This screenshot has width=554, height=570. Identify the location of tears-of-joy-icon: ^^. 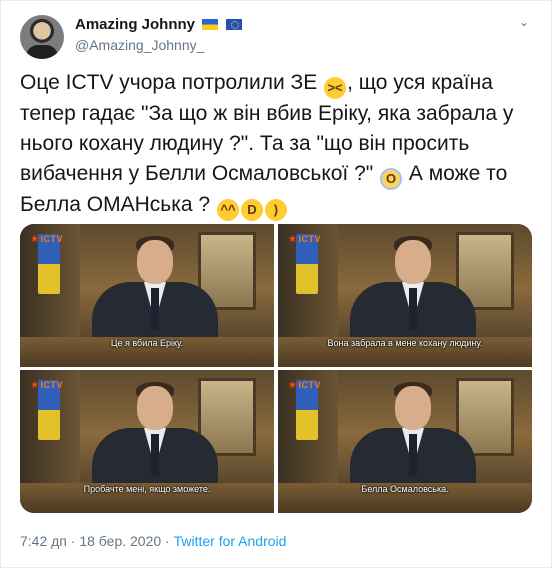
(227, 210).